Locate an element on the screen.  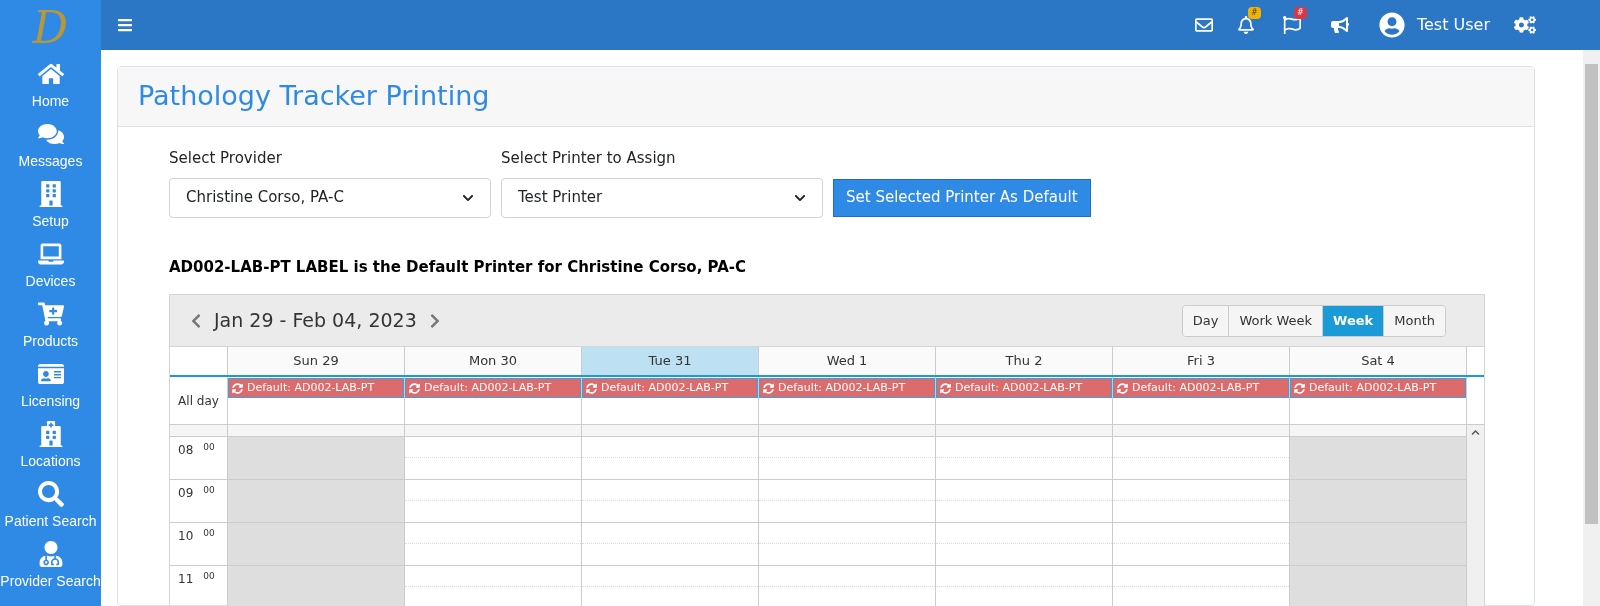
select-field: Christine Corso, PA-C is located at coordinates (330, 197).